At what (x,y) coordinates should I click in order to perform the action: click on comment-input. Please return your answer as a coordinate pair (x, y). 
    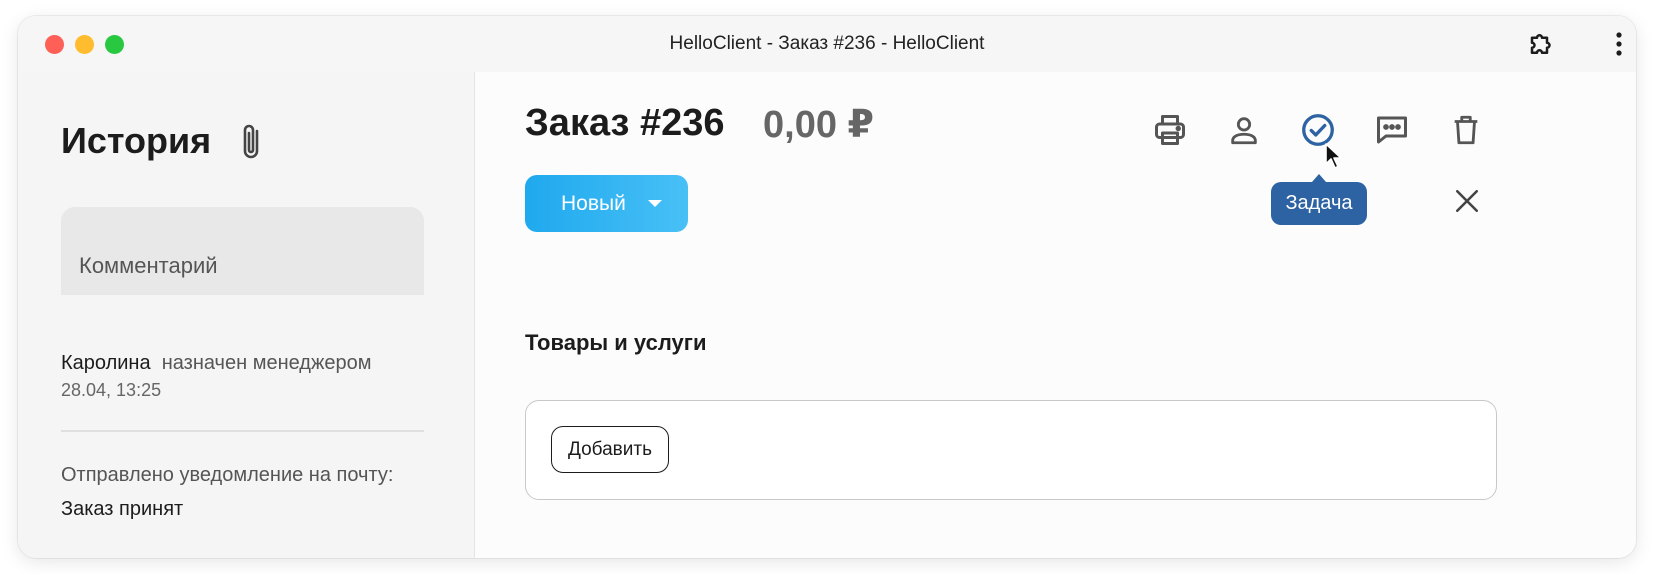
    Looking at the image, I should click on (242, 251).